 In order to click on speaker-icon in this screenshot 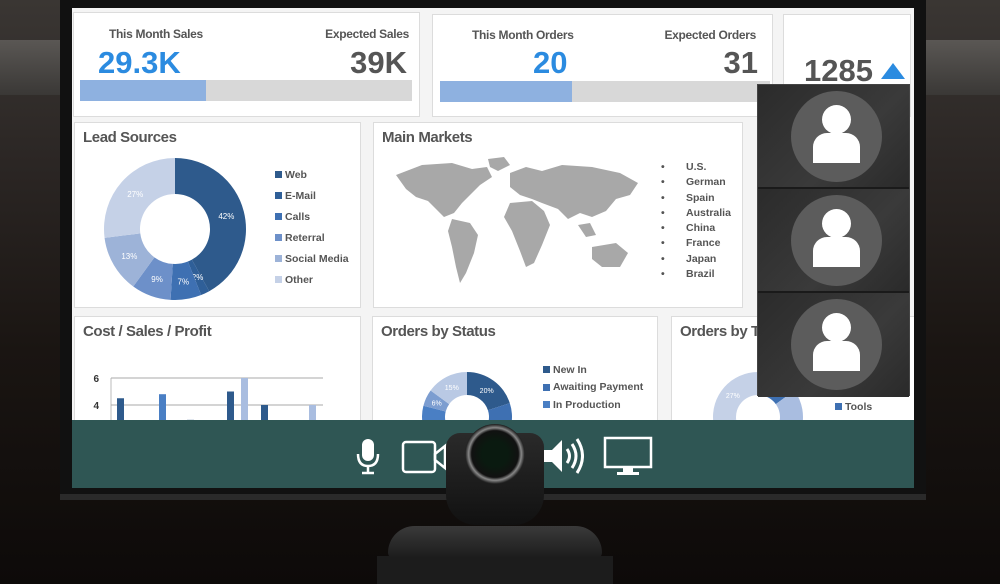, I will do `click(564, 456)`.